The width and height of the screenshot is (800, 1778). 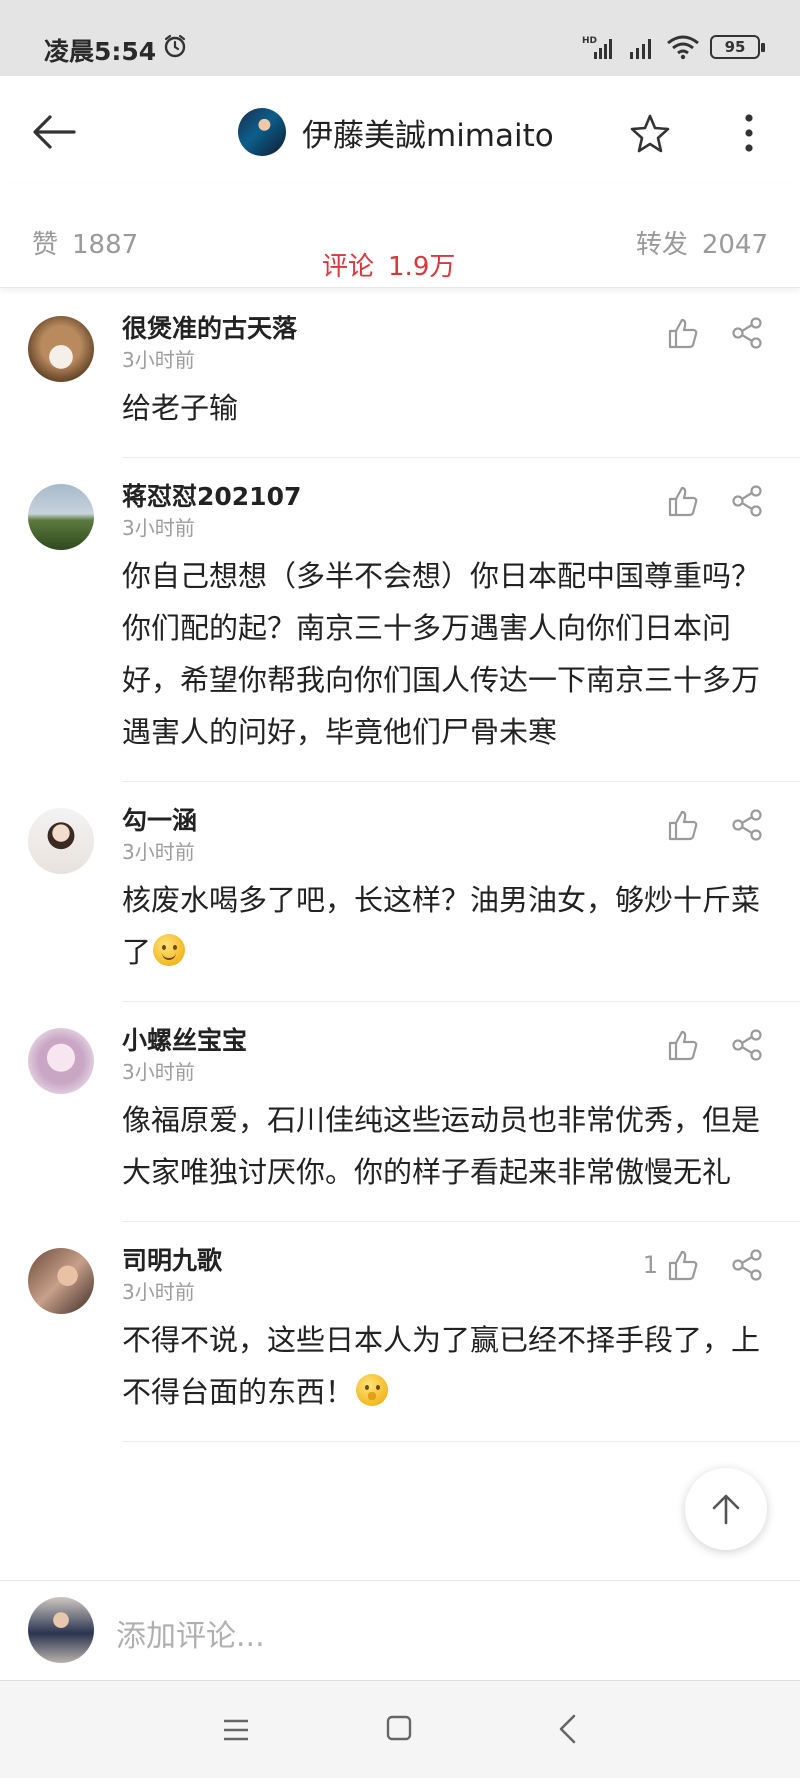 What do you see at coordinates (400, 236) in the screenshot?
I see `stats-tabs: 赞 1887 评论 1.9万 转发 2047` at bounding box center [400, 236].